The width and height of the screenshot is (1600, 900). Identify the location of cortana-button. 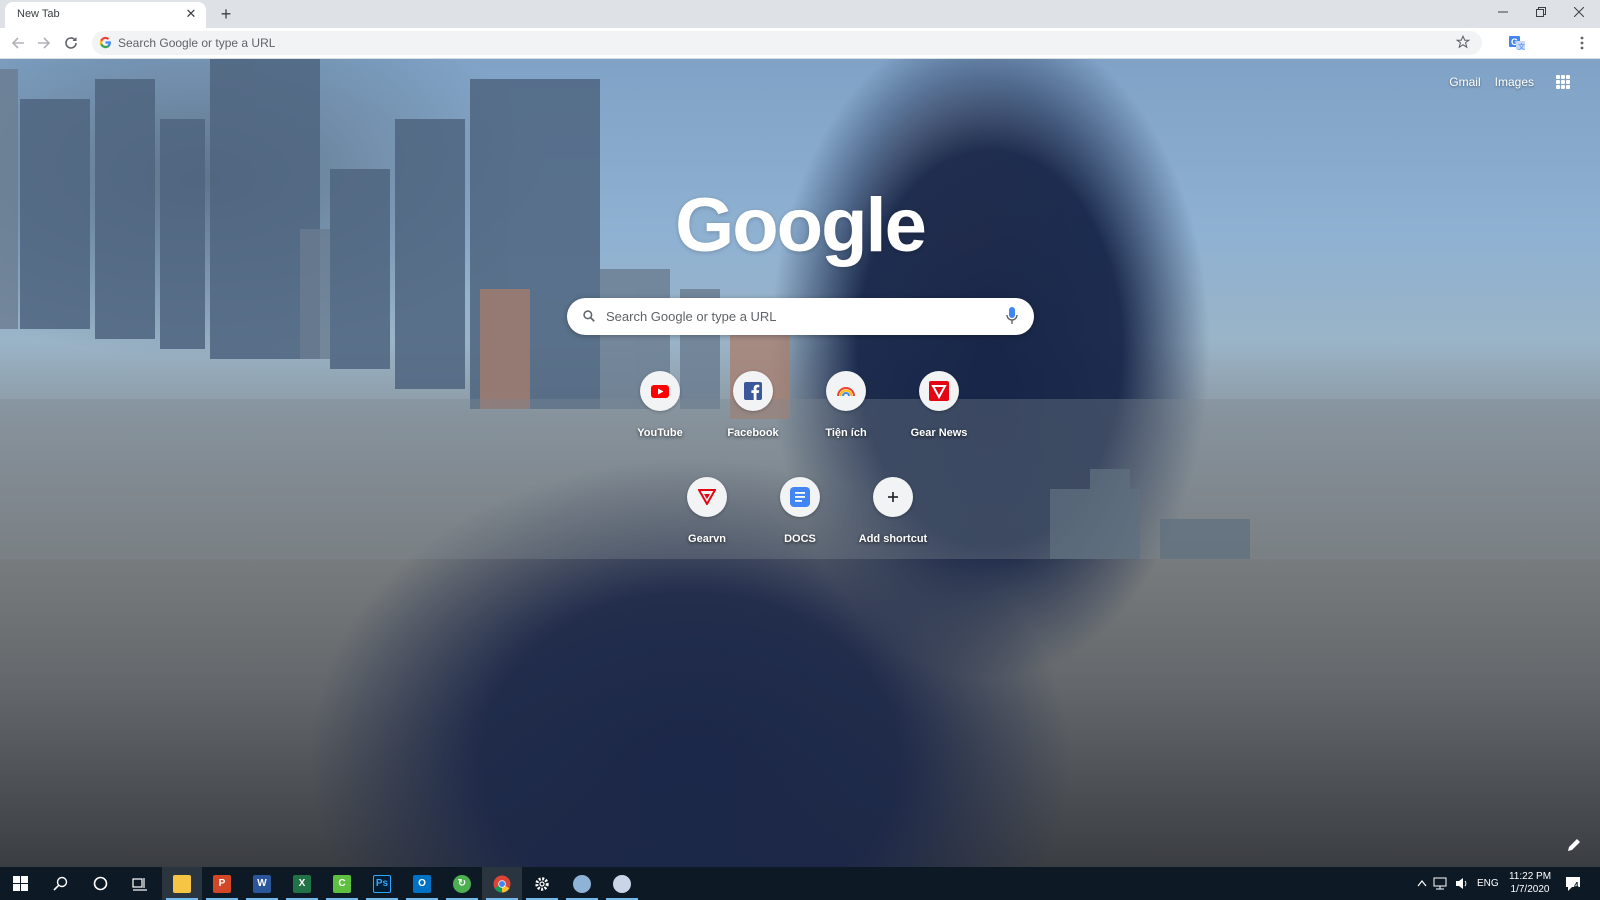
(100, 883).